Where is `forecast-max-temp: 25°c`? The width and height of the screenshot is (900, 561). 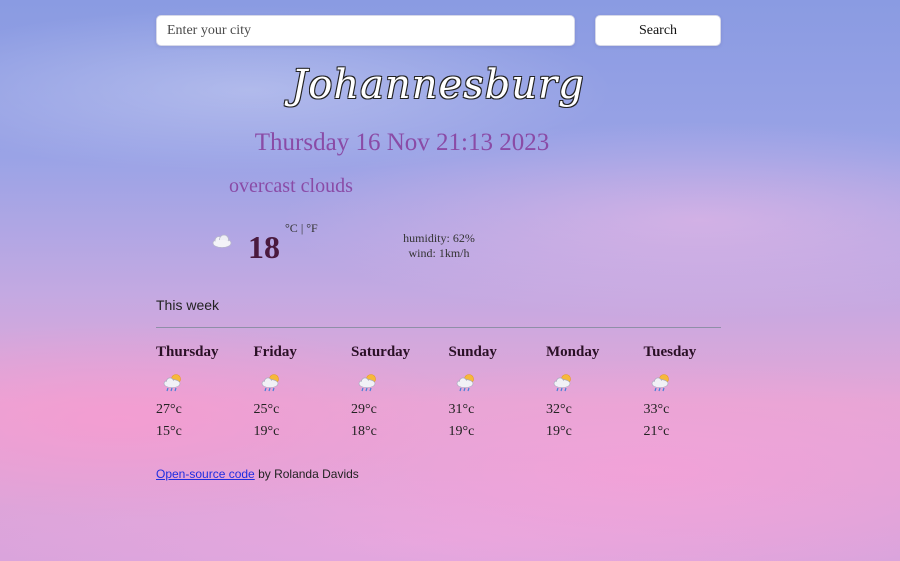 forecast-max-temp: 25°c is located at coordinates (266, 409).